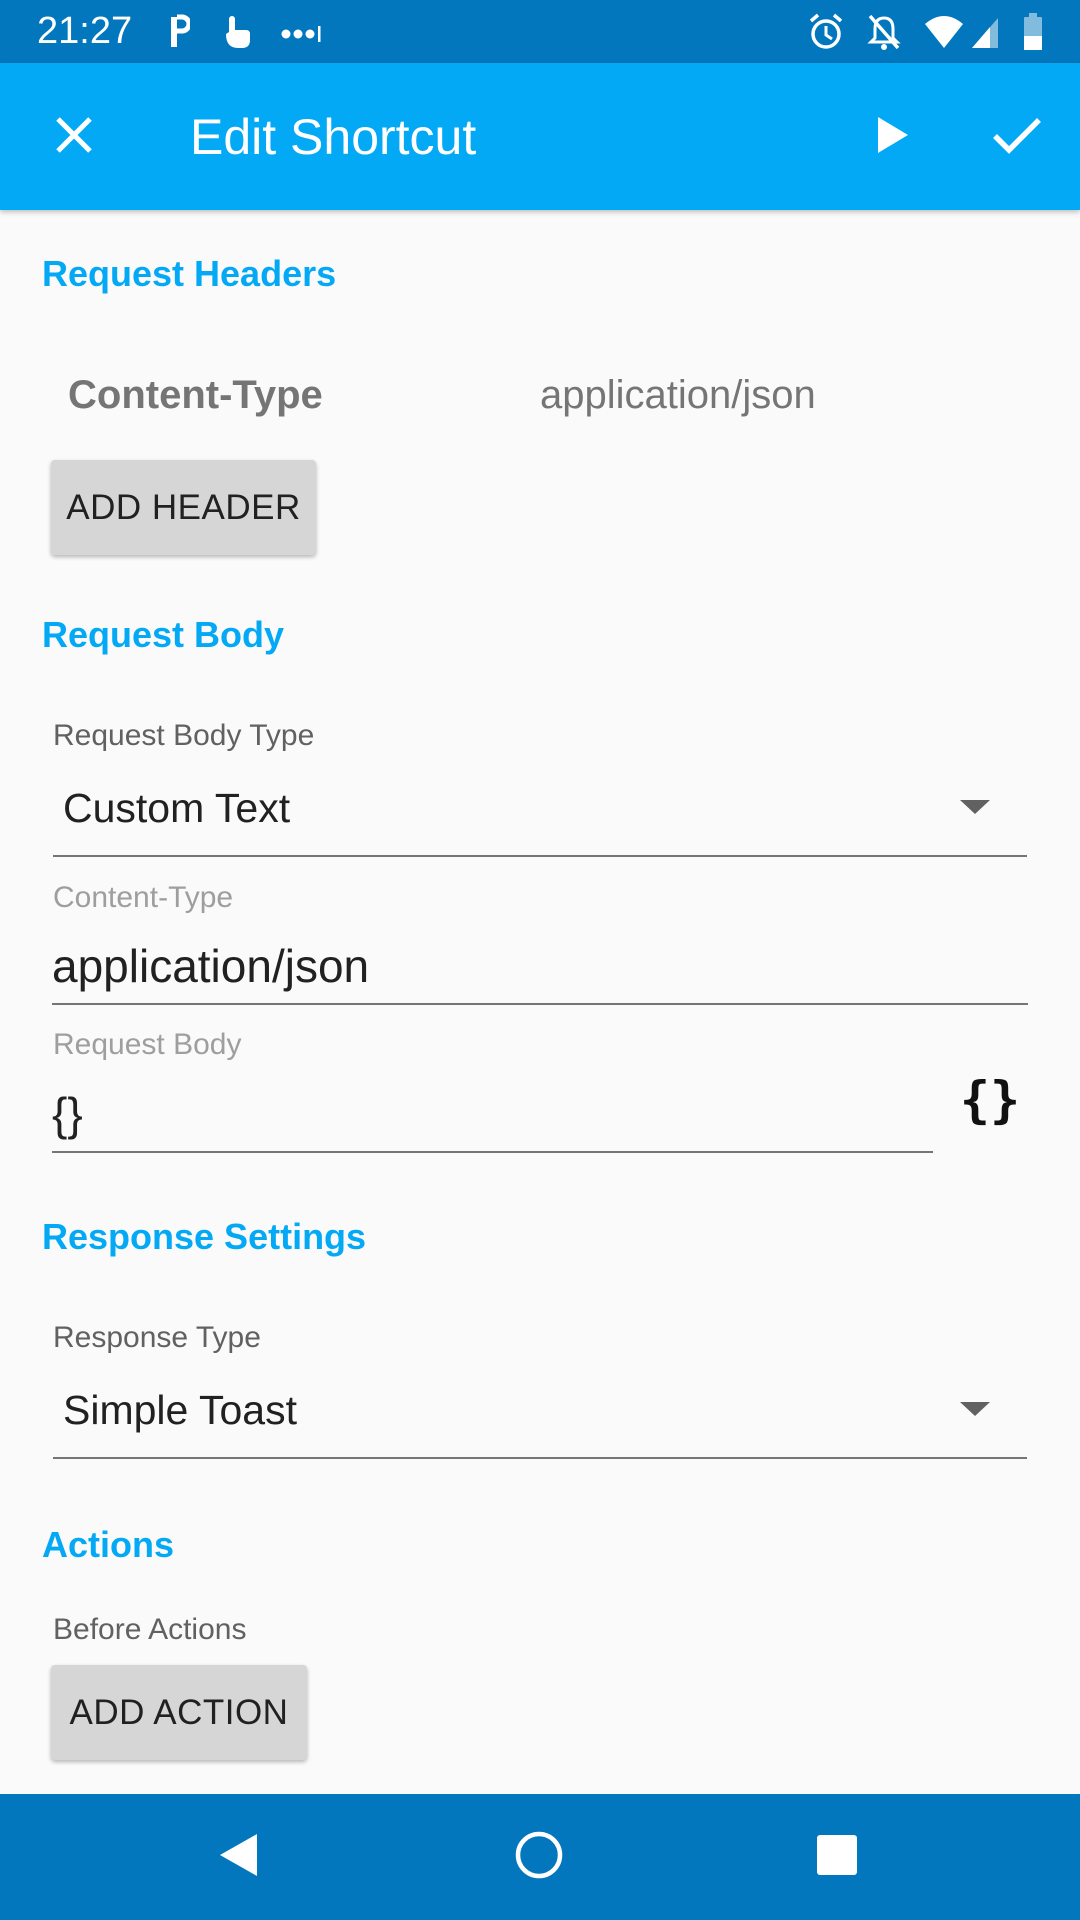 Image resolution: width=1080 pixels, height=1920 pixels. What do you see at coordinates (143, 897) in the screenshot?
I see `content-type-label: Content-Type` at bounding box center [143, 897].